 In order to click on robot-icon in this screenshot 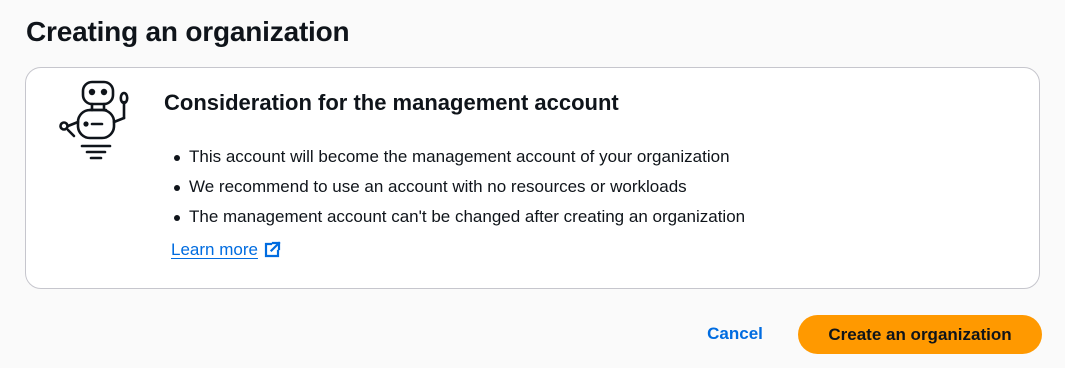, I will do `click(94, 120)`.